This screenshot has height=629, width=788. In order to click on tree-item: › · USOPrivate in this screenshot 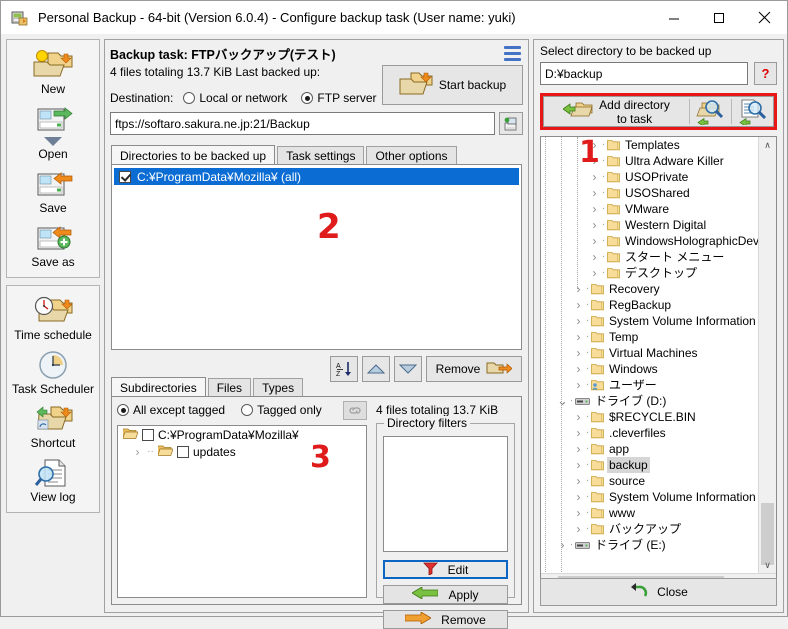, I will do `click(650, 177)`.